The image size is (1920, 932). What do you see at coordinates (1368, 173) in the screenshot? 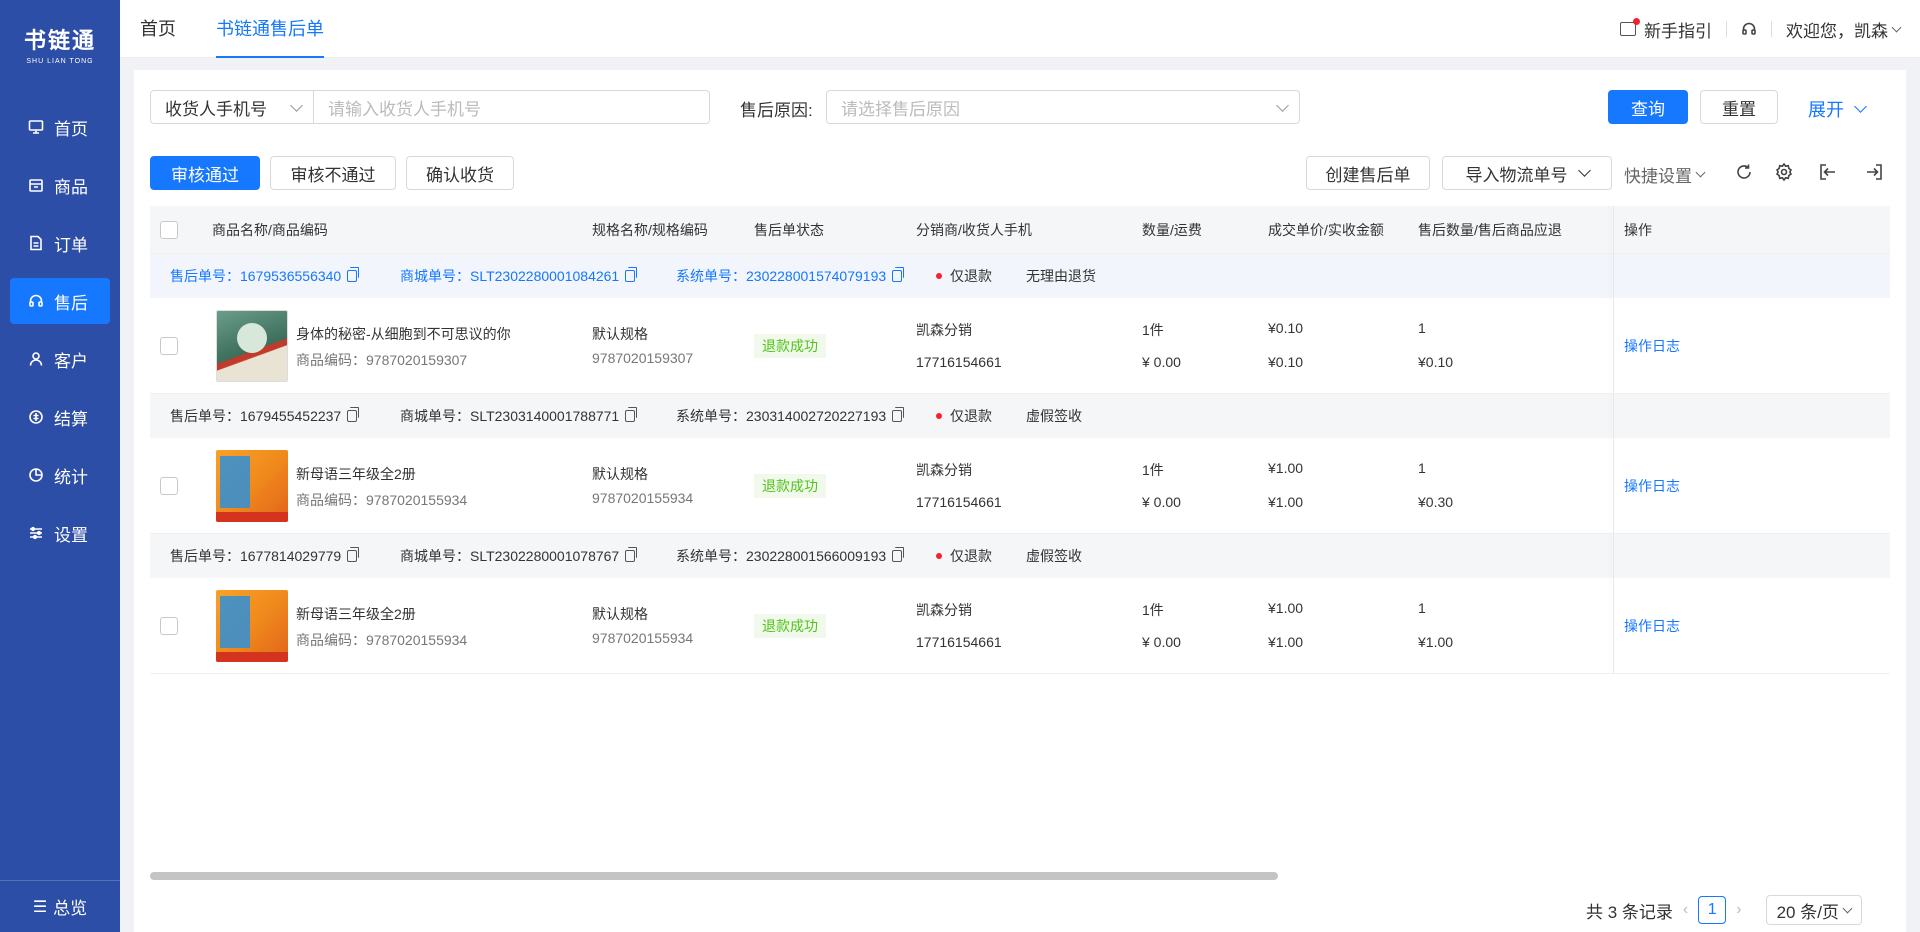
I see `create-after-sale-button: 创建售后单` at bounding box center [1368, 173].